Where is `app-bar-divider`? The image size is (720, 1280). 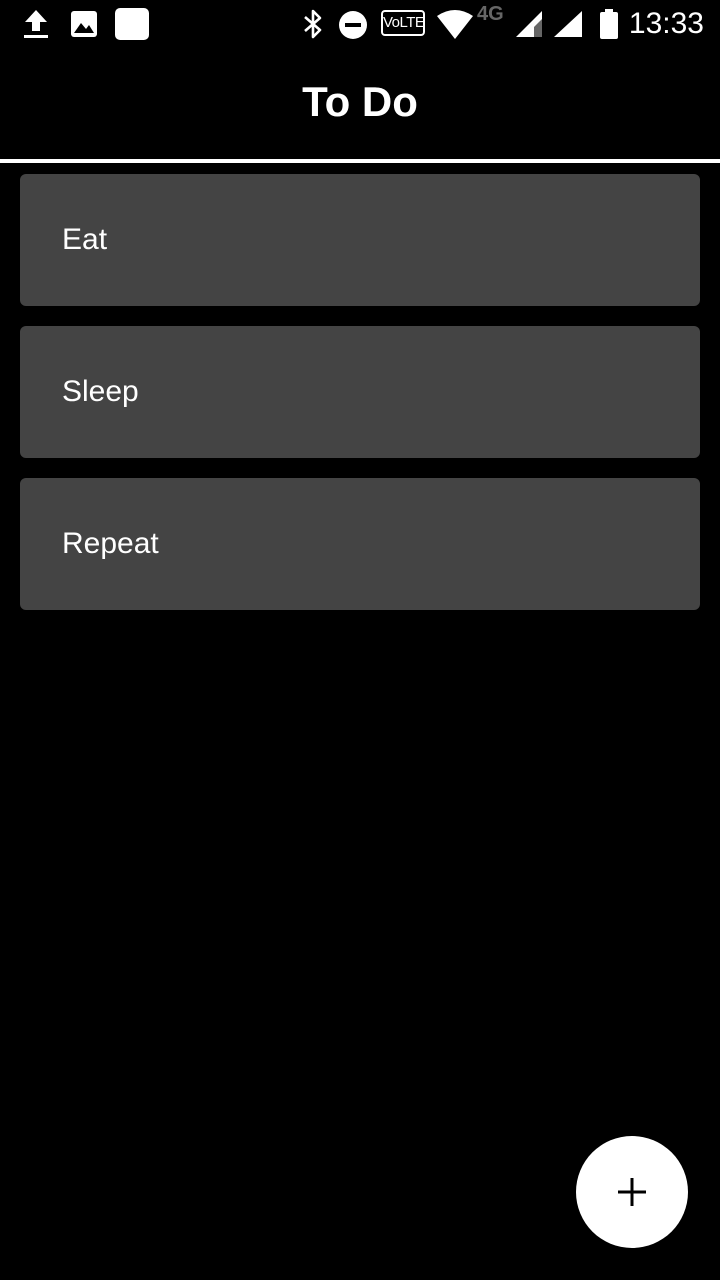 app-bar-divider is located at coordinates (360, 161).